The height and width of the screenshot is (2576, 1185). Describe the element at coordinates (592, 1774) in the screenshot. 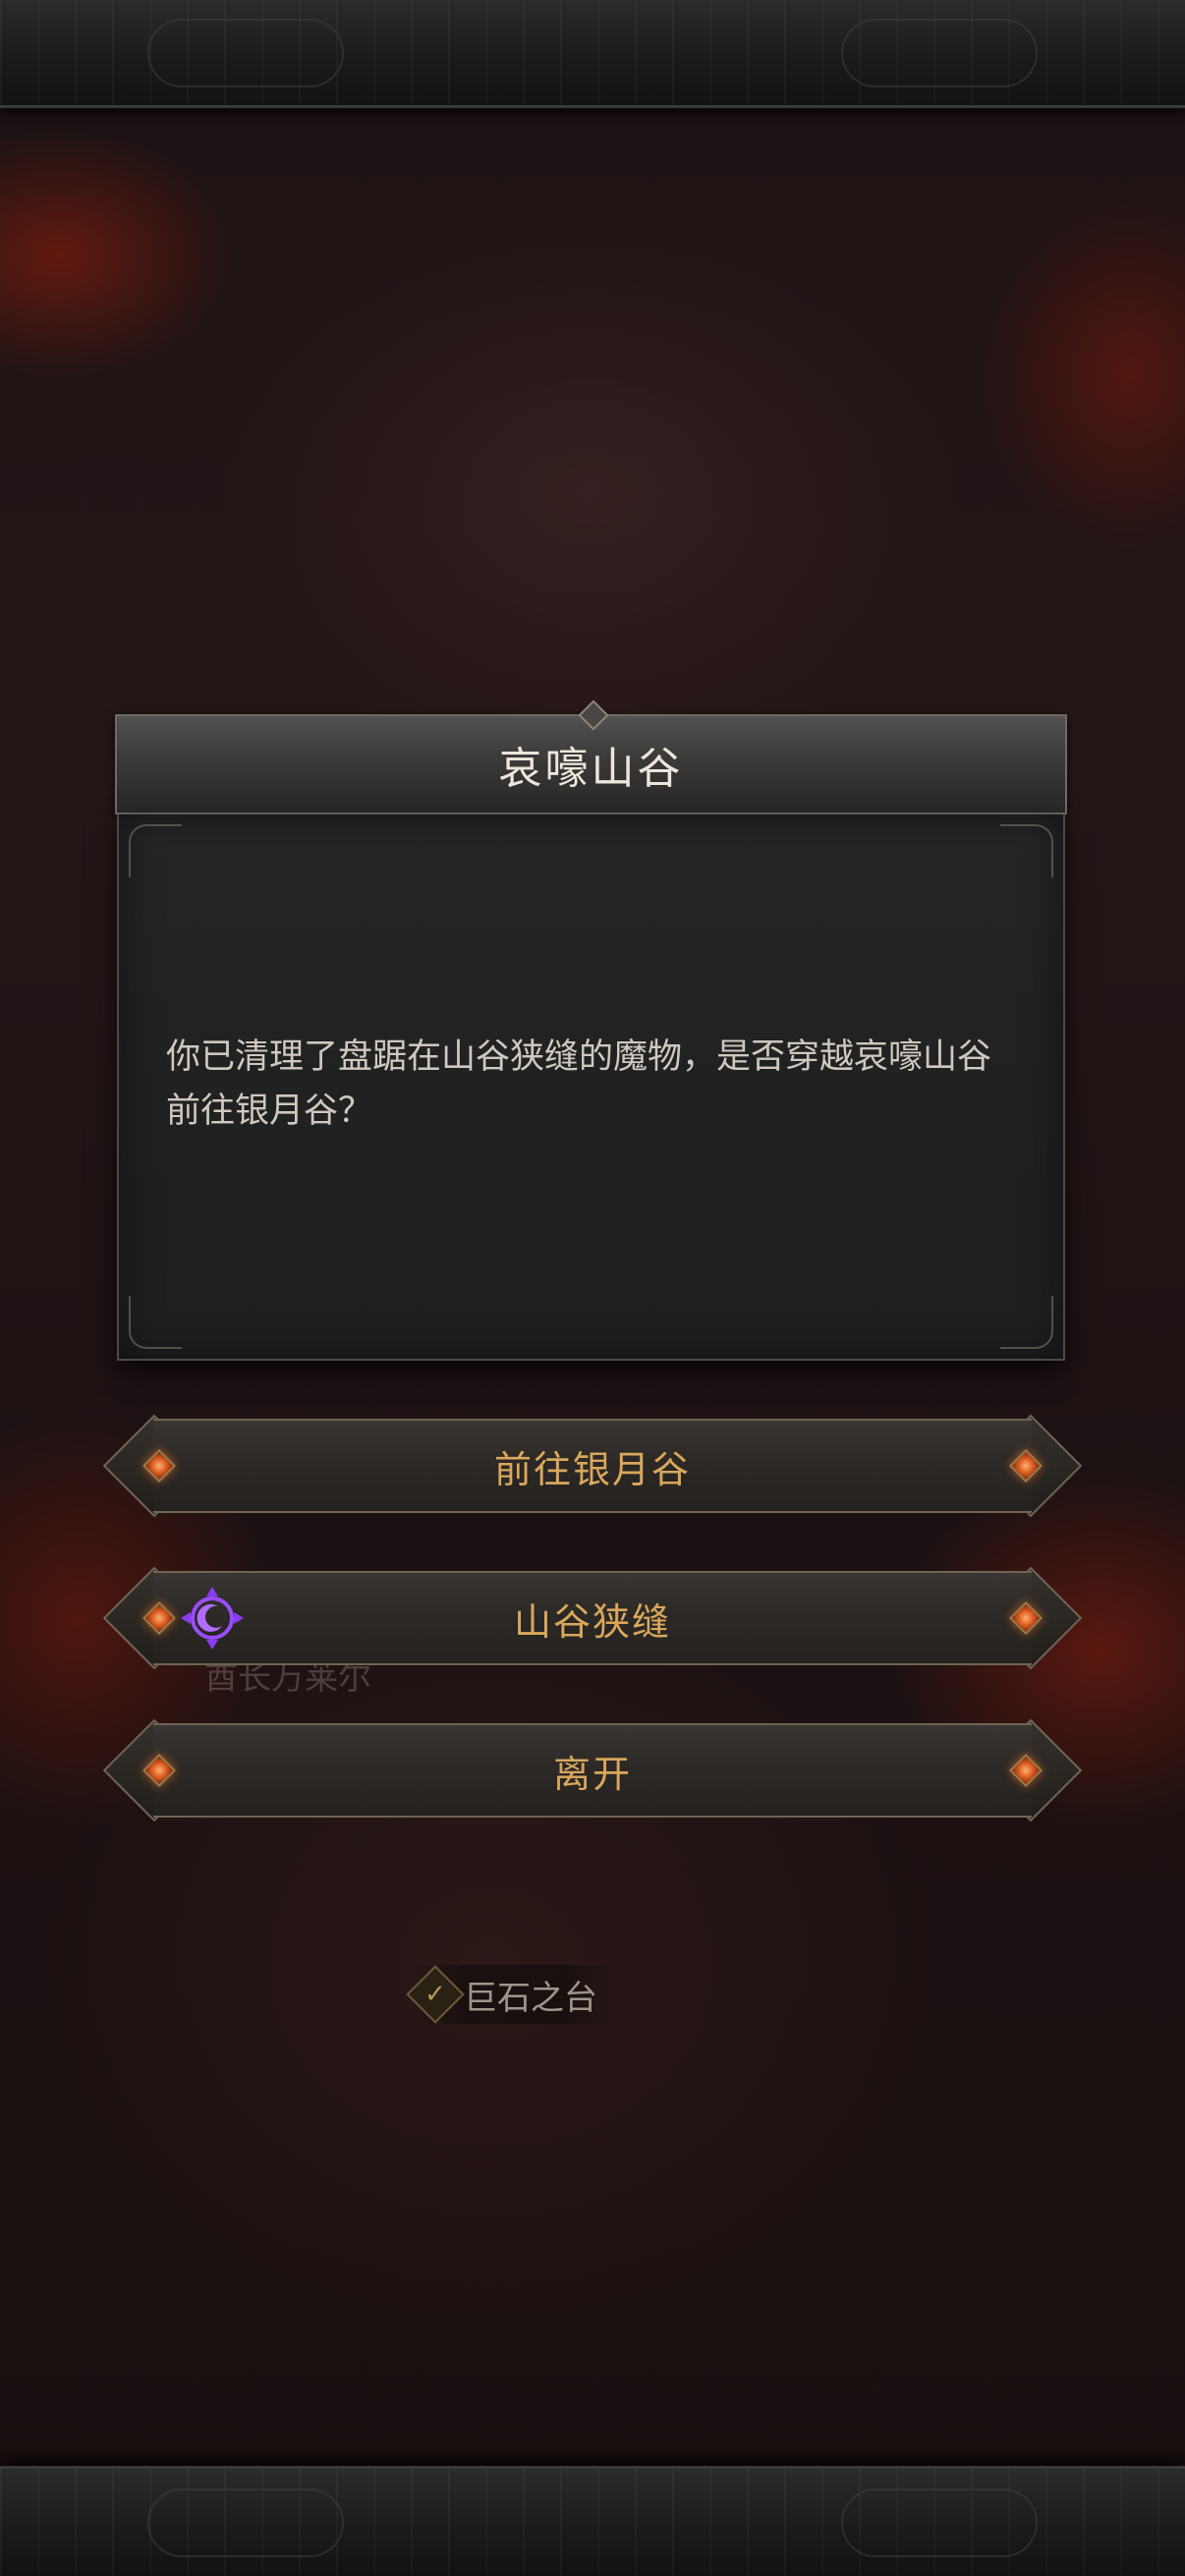

I see `option-label: 离开` at that location.